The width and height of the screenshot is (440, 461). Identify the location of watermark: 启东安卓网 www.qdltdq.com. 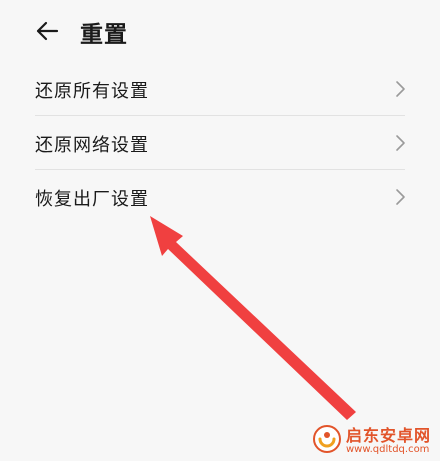
(376, 440).